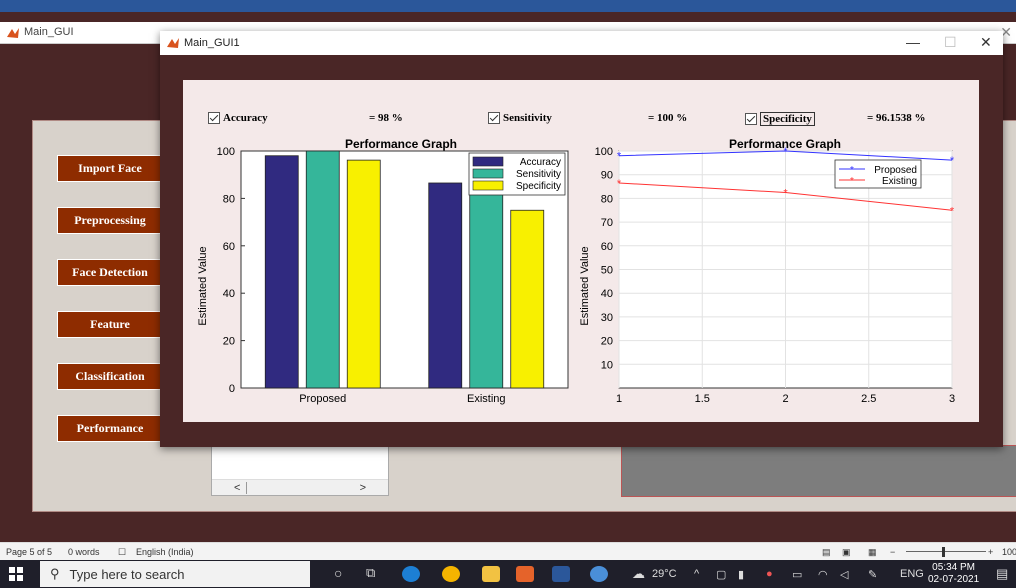 Image resolution: width=1016 pixels, height=588 pixels. Describe the element at coordinates (899, 181) in the screenshot. I see `line-legend-label: Existing` at that location.